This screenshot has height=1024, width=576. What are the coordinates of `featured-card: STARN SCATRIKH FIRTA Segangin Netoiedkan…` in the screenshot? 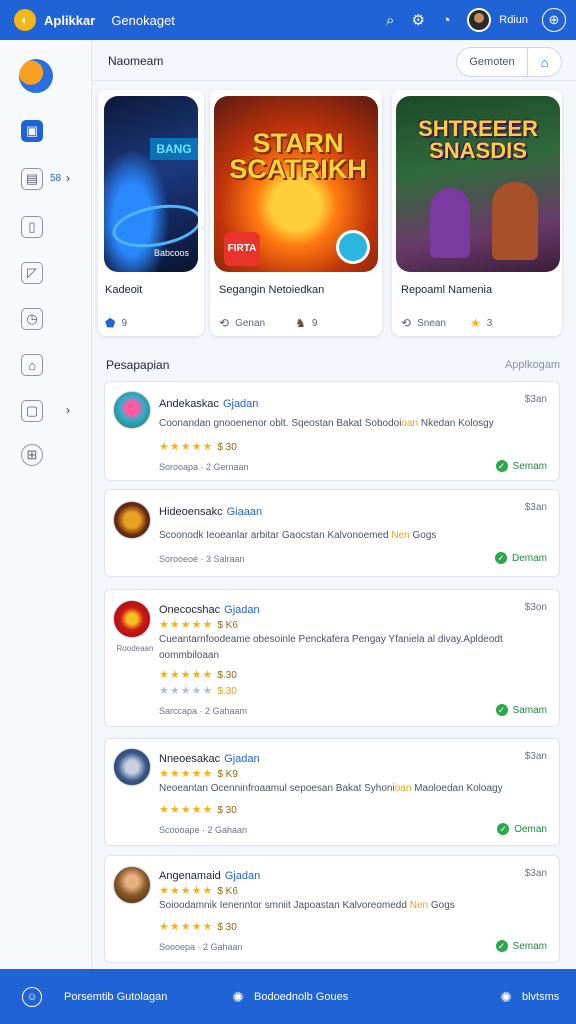 It's located at (296, 213).